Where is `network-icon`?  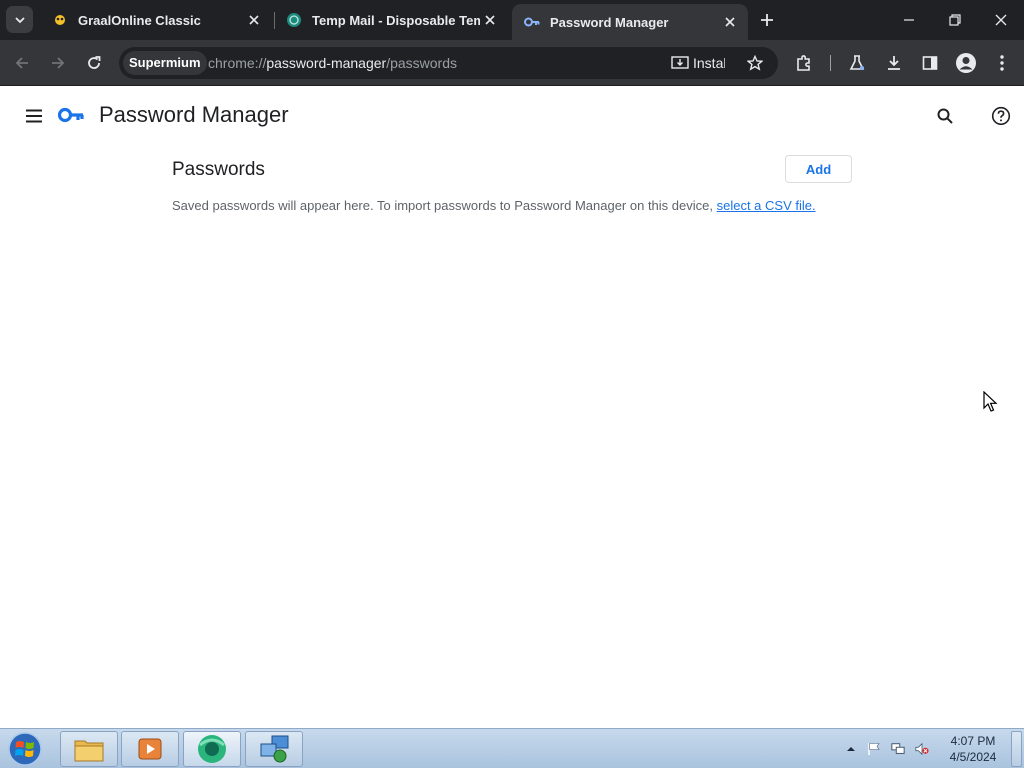 network-icon is located at coordinates (898, 748).